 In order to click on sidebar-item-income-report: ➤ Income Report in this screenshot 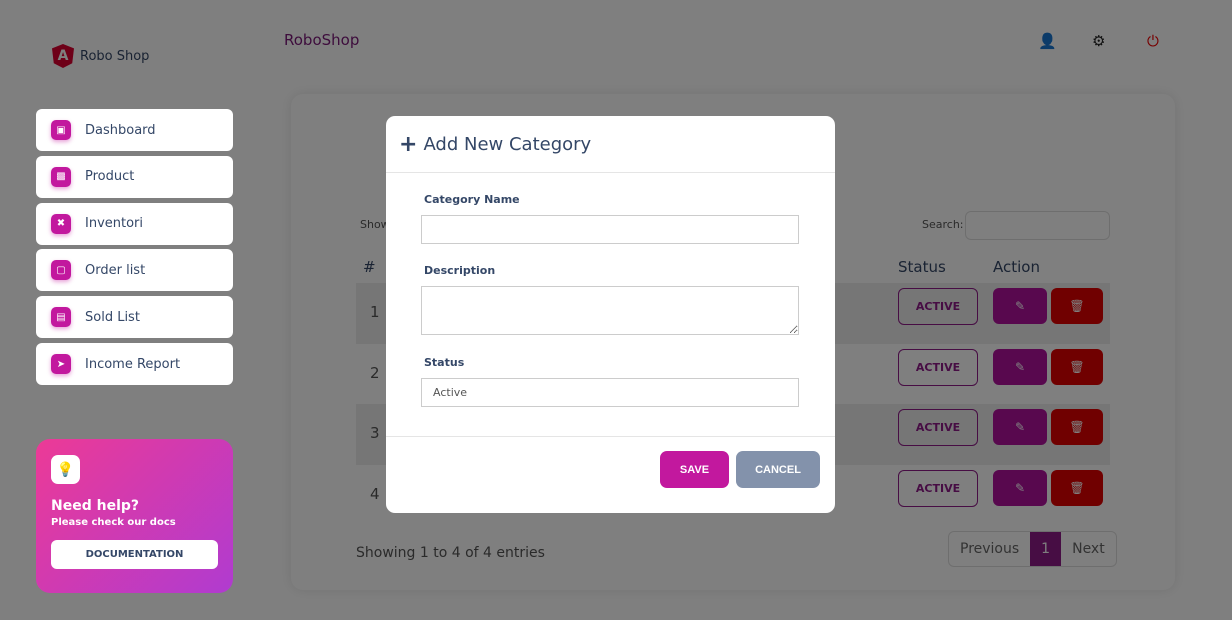, I will do `click(134, 364)`.